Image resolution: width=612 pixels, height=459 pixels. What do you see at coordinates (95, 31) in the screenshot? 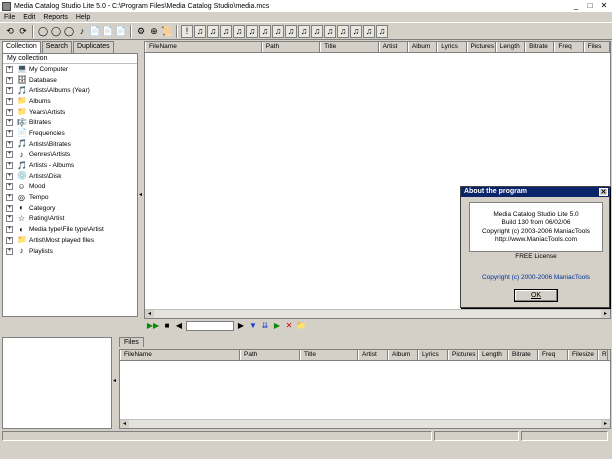
I see `toolbar-button-6: 📄` at bounding box center [95, 31].